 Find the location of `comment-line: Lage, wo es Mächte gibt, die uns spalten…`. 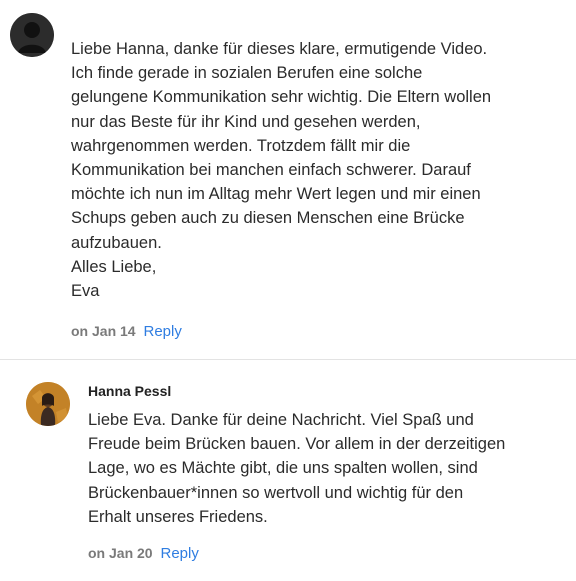

comment-line: Lage, wo es Mächte gibt, die uns spalten… is located at coordinates (283, 468).